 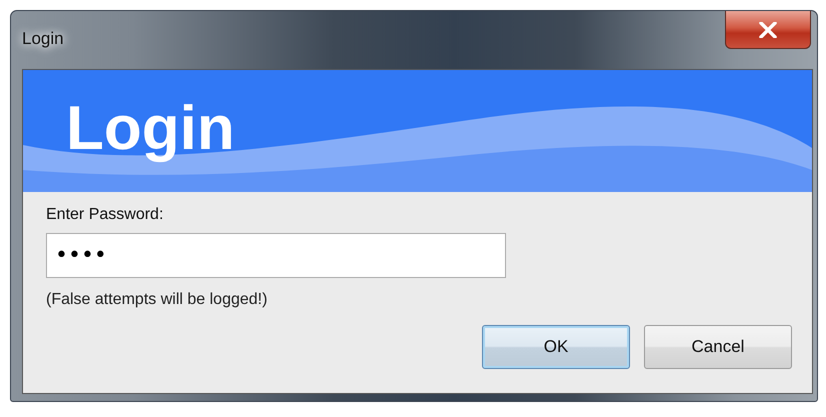 I want to click on close-icon, so click(x=768, y=30).